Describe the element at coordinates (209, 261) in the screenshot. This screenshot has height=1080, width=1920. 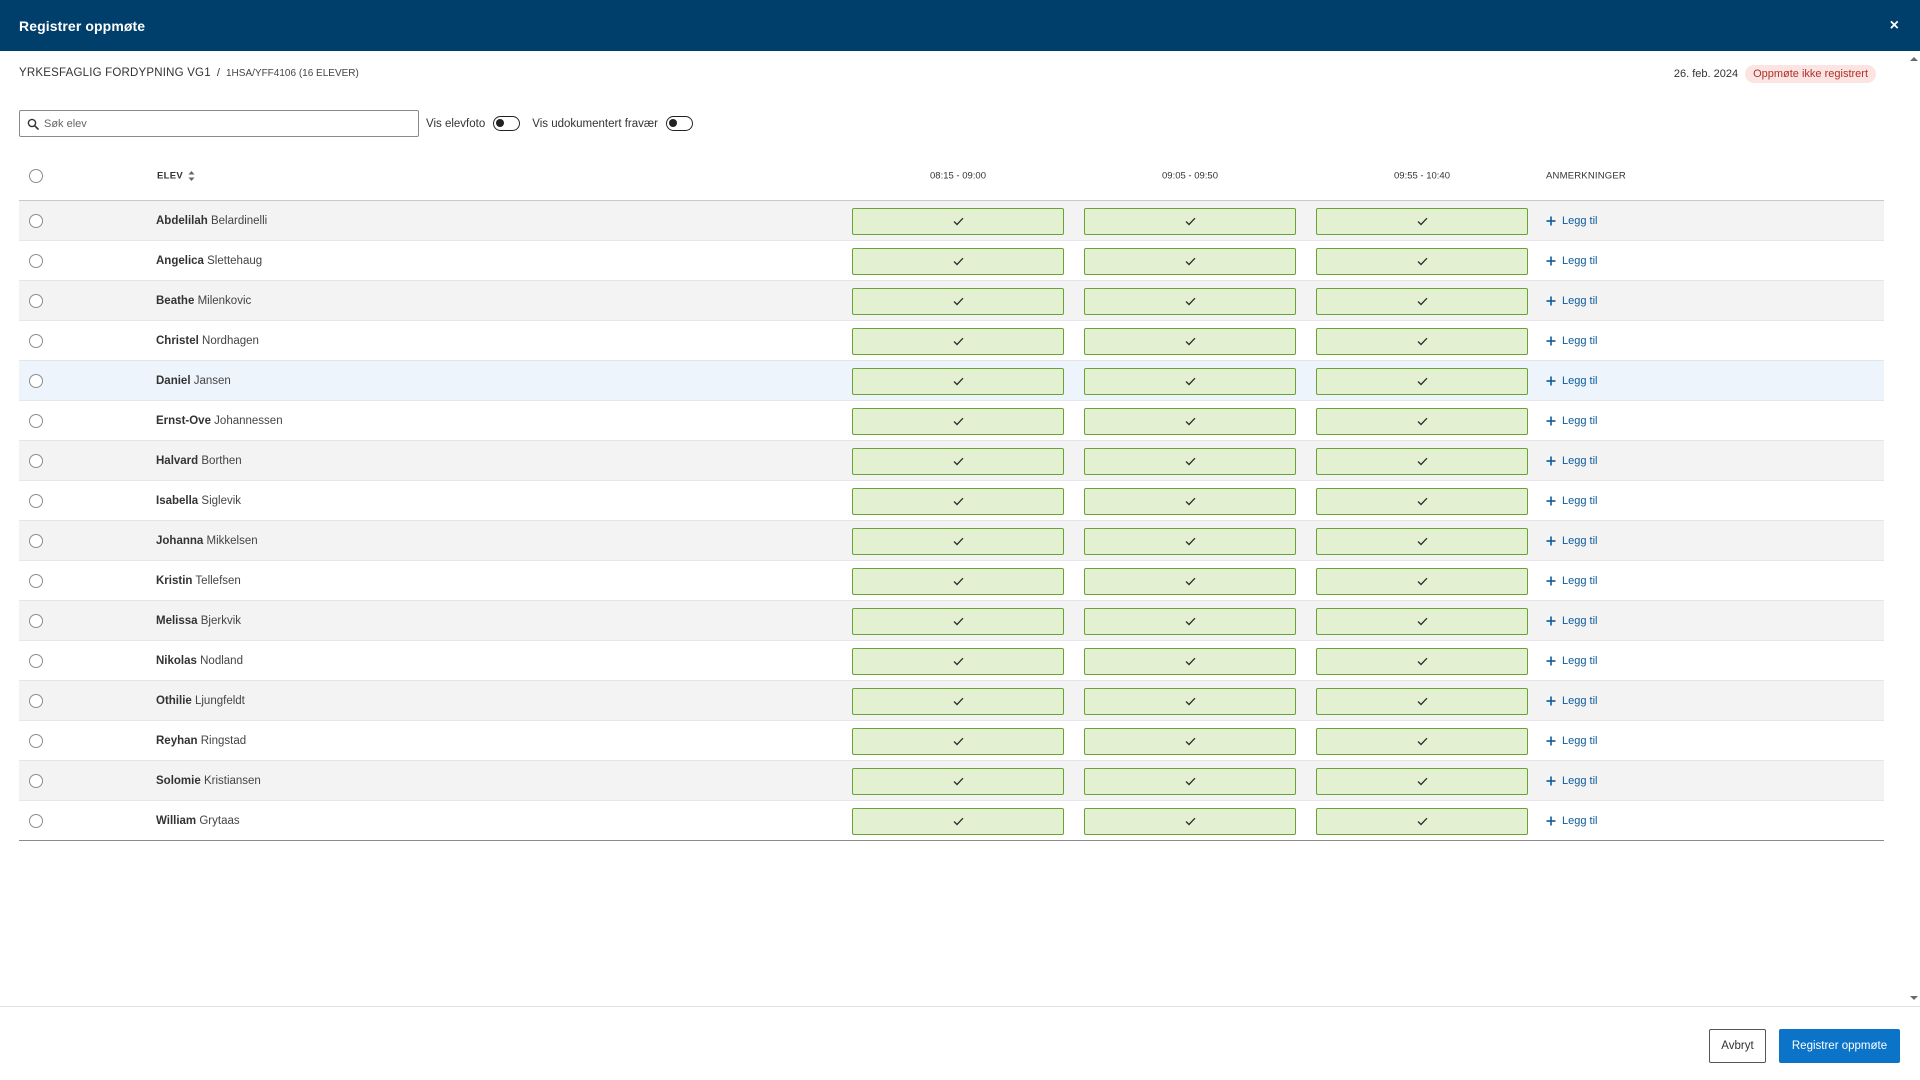
I see `student-name: Angelica Slettehaug` at that location.